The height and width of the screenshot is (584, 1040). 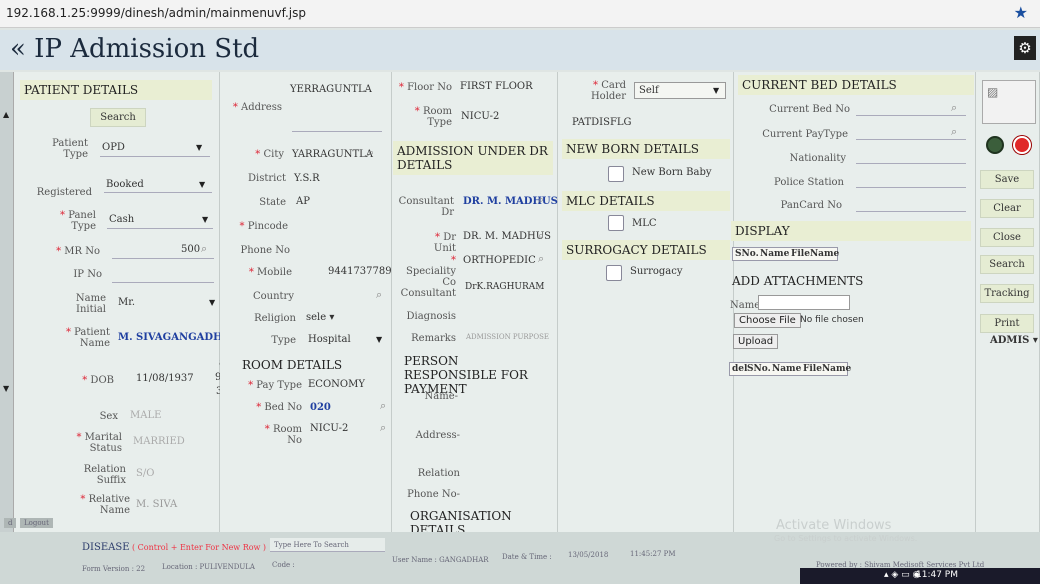 I want to click on page-title: « IP Admission Std, so click(x=135, y=49).